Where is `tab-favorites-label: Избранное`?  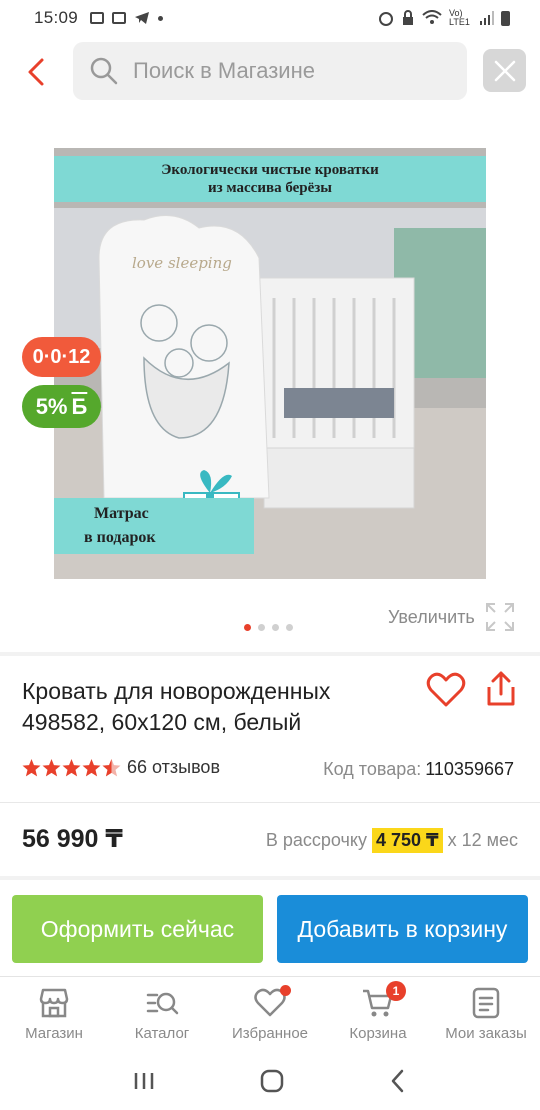 tab-favorites-label: Избранное is located at coordinates (270, 1033).